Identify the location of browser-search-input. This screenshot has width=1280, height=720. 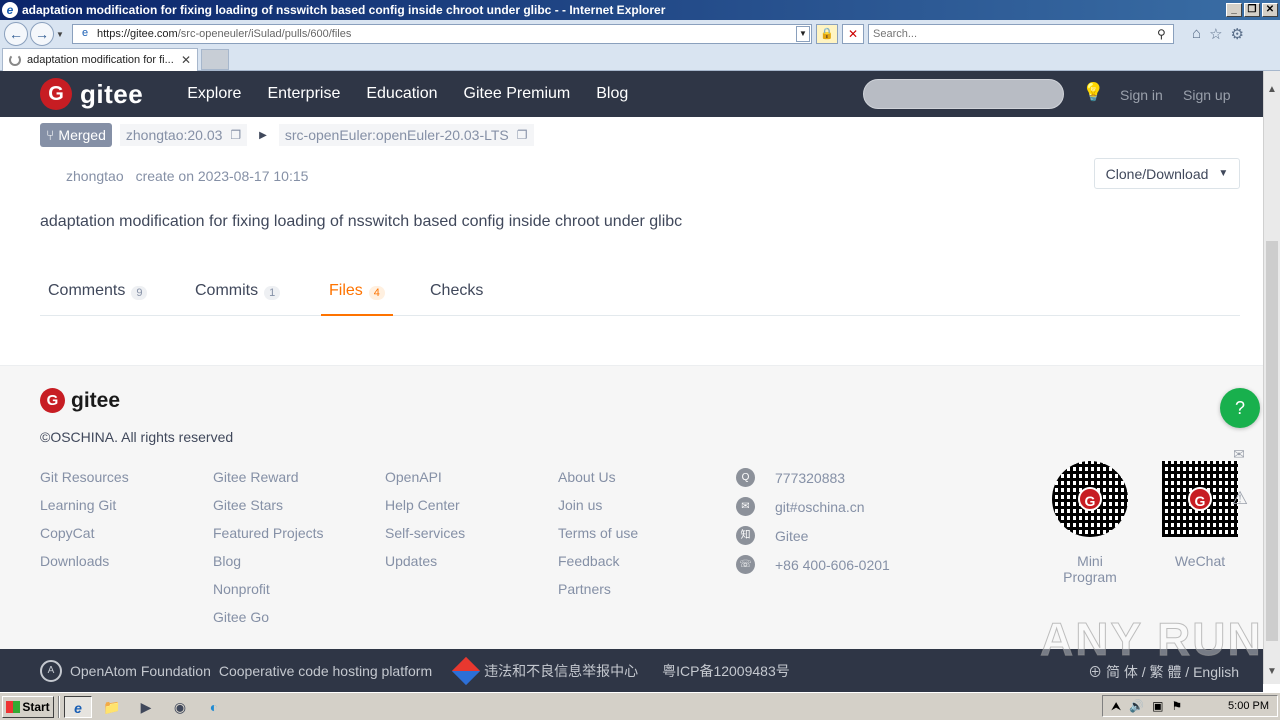
(1015, 34).